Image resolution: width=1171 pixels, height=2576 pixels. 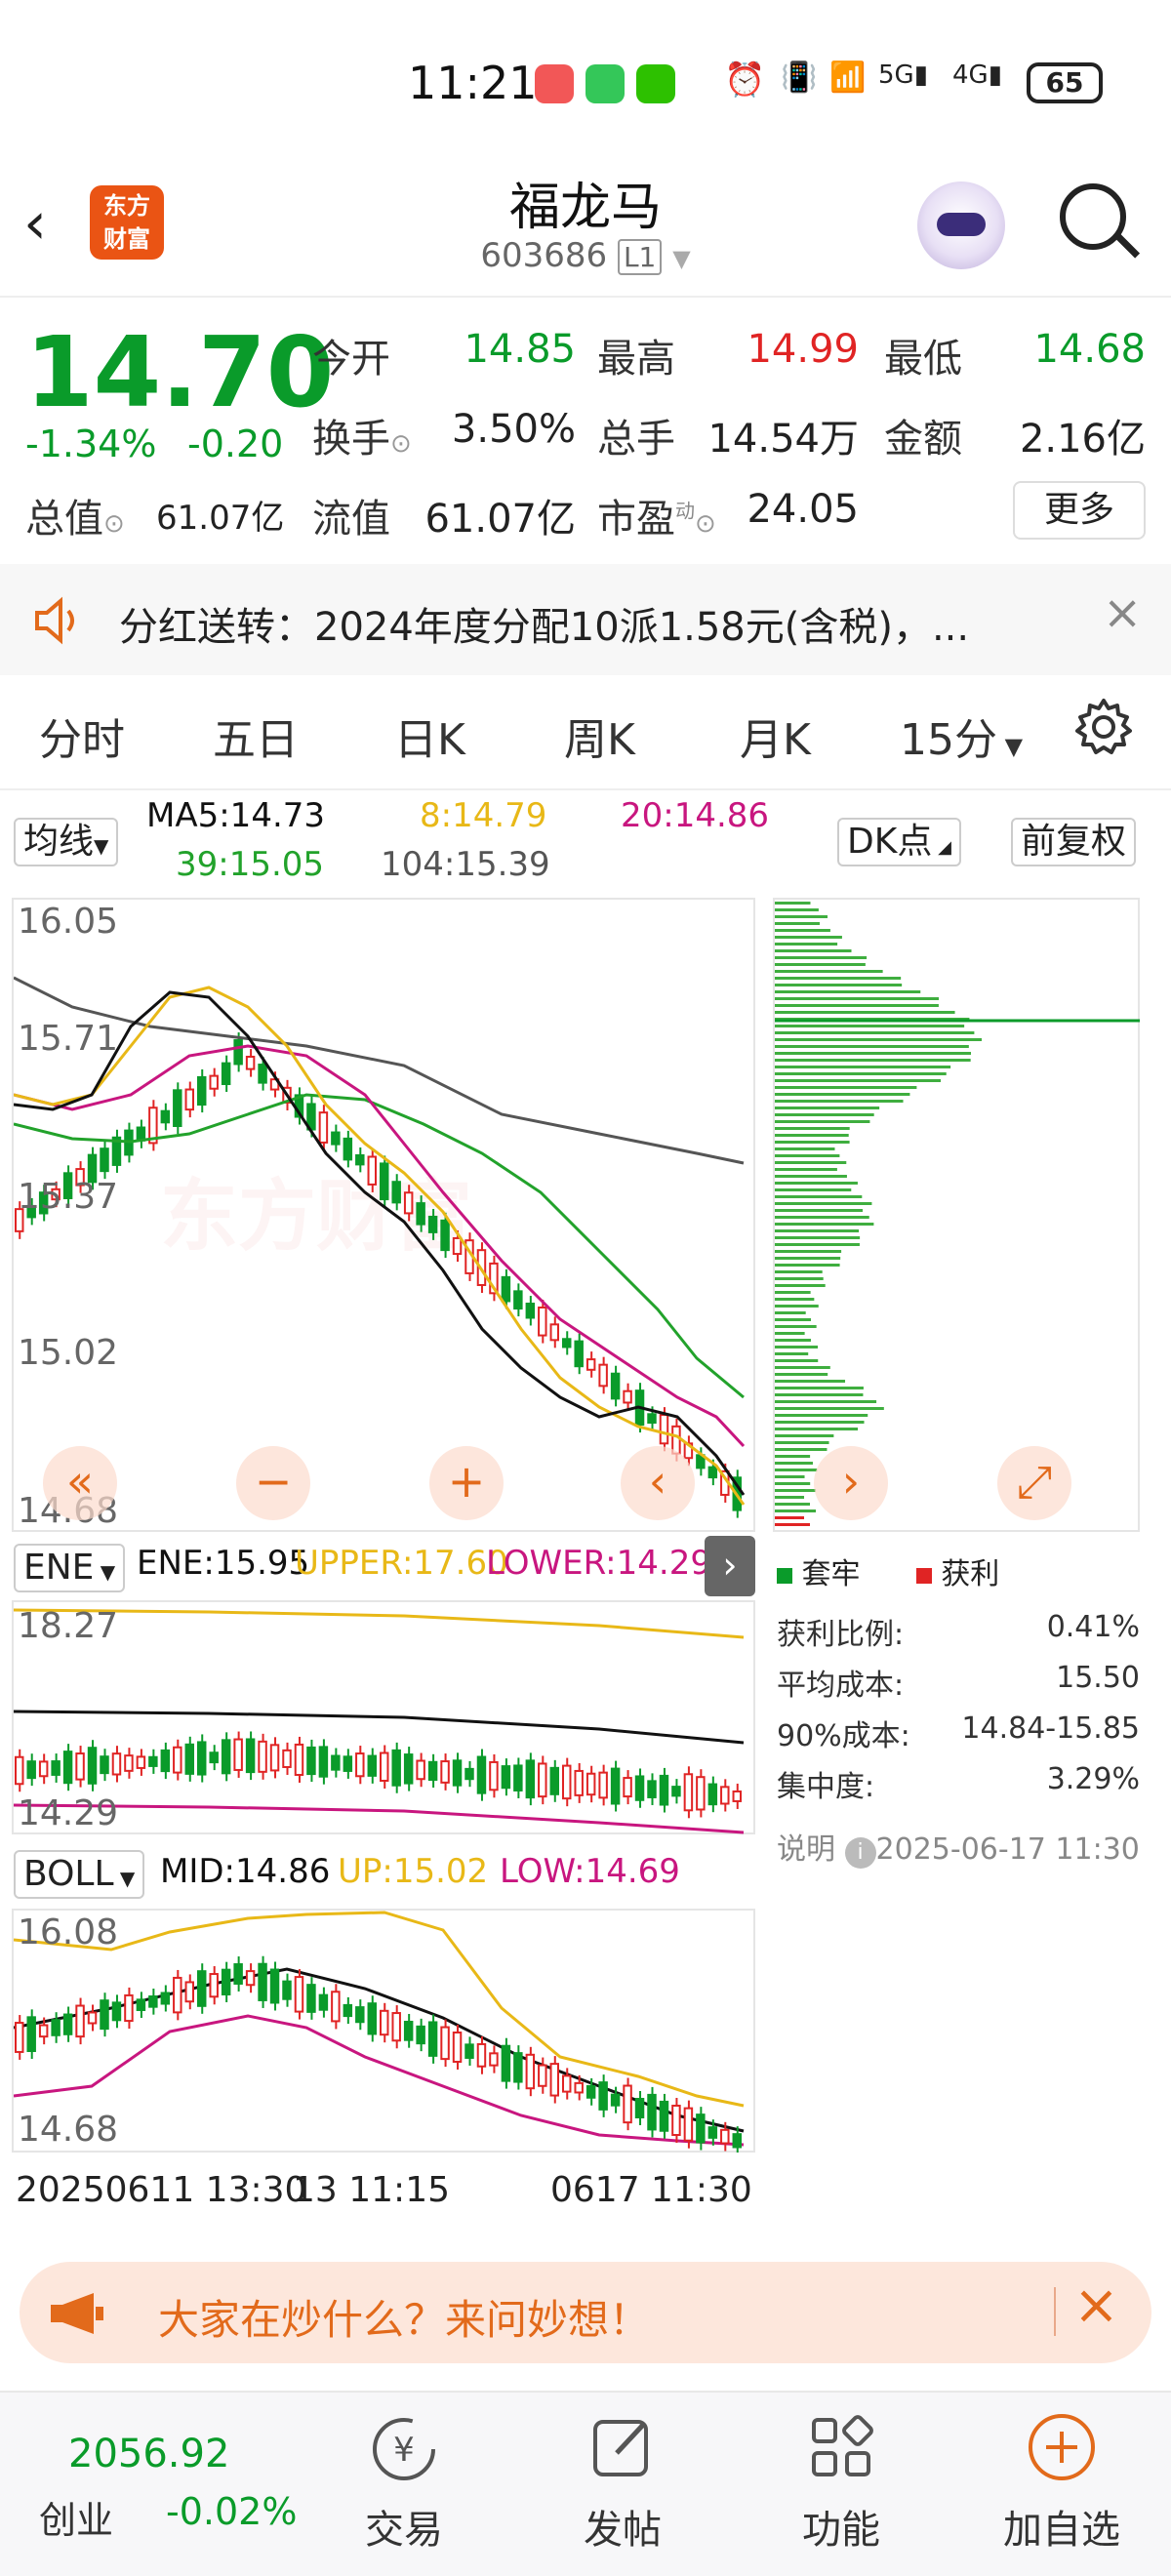 I want to click on ask-banner: 大家在炒什么？来问妙想！ ×, so click(x=585, y=2312).